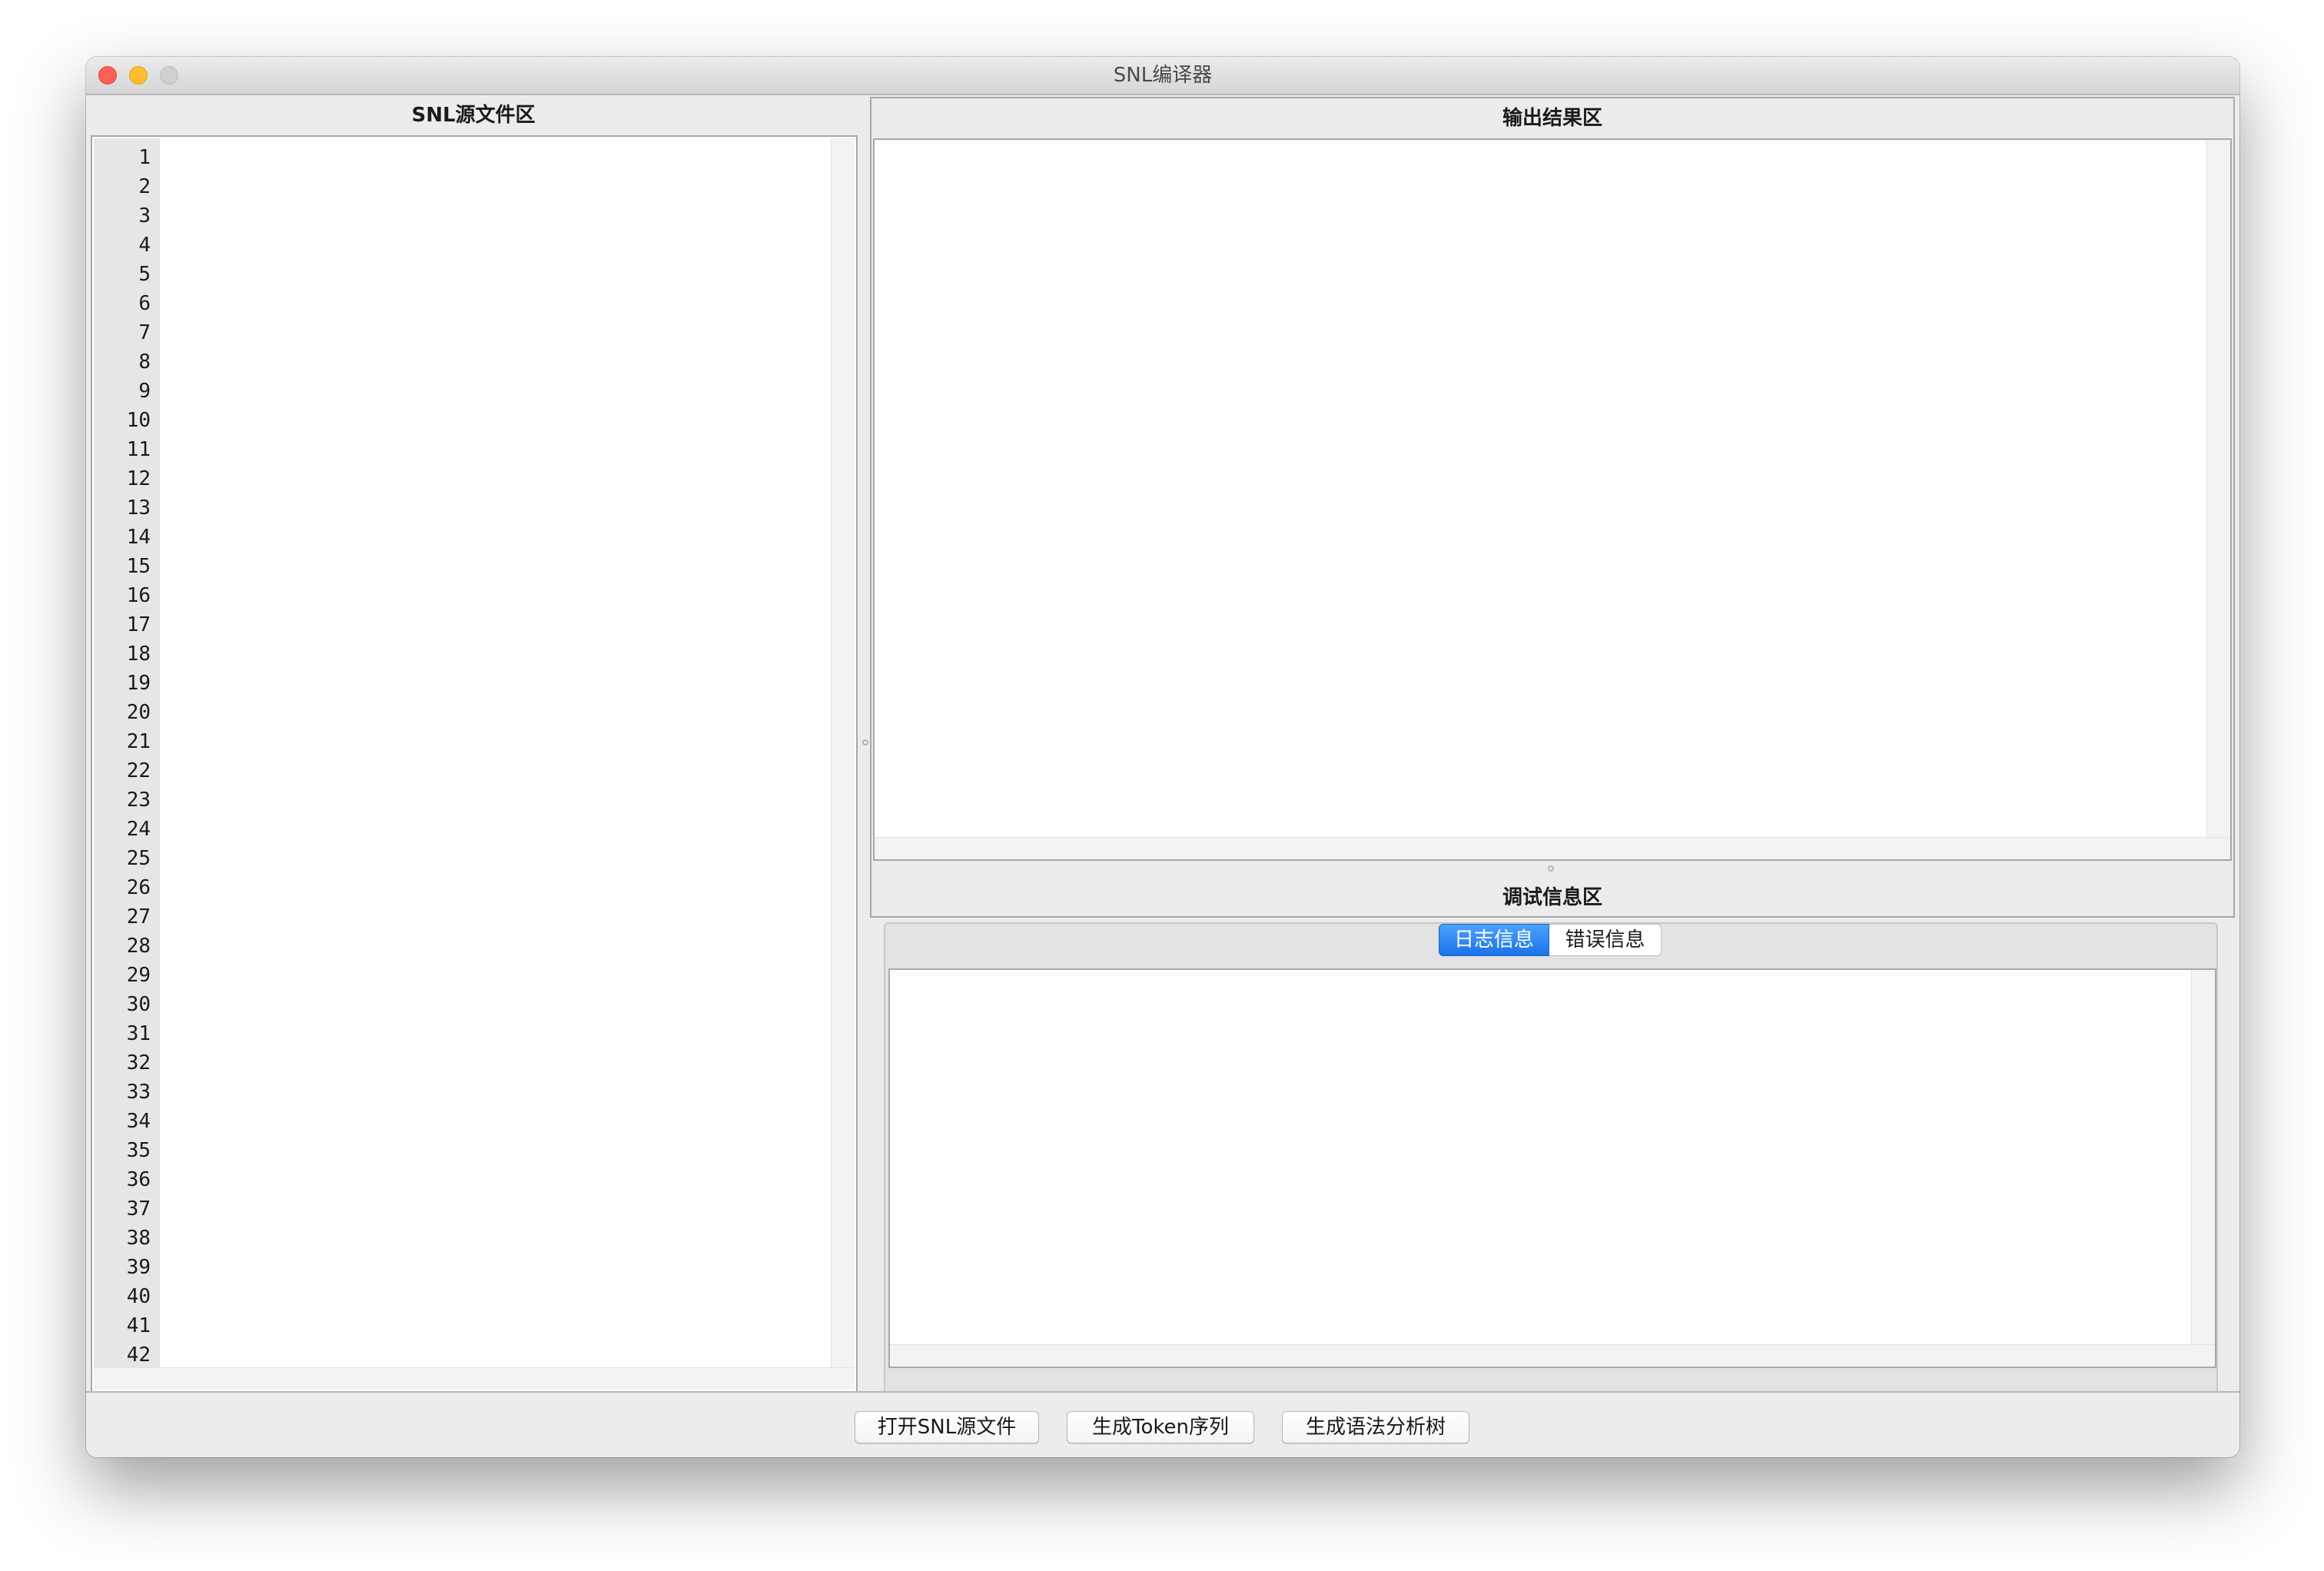  I want to click on line-number: 21, so click(138, 741).